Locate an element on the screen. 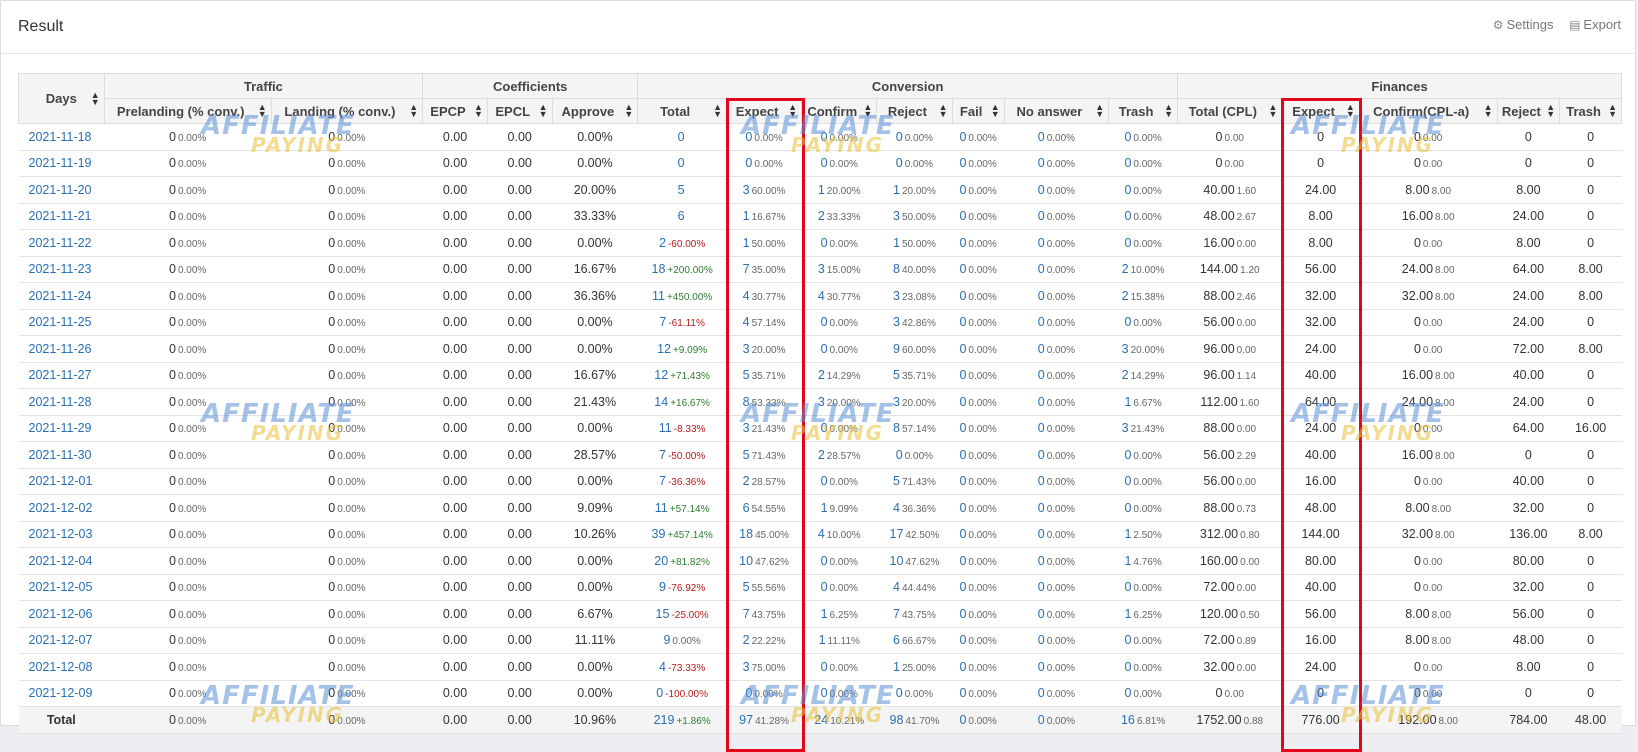 This screenshot has height=752, width=1638. reject-cell-value: 17 is located at coordinates (897, 534).